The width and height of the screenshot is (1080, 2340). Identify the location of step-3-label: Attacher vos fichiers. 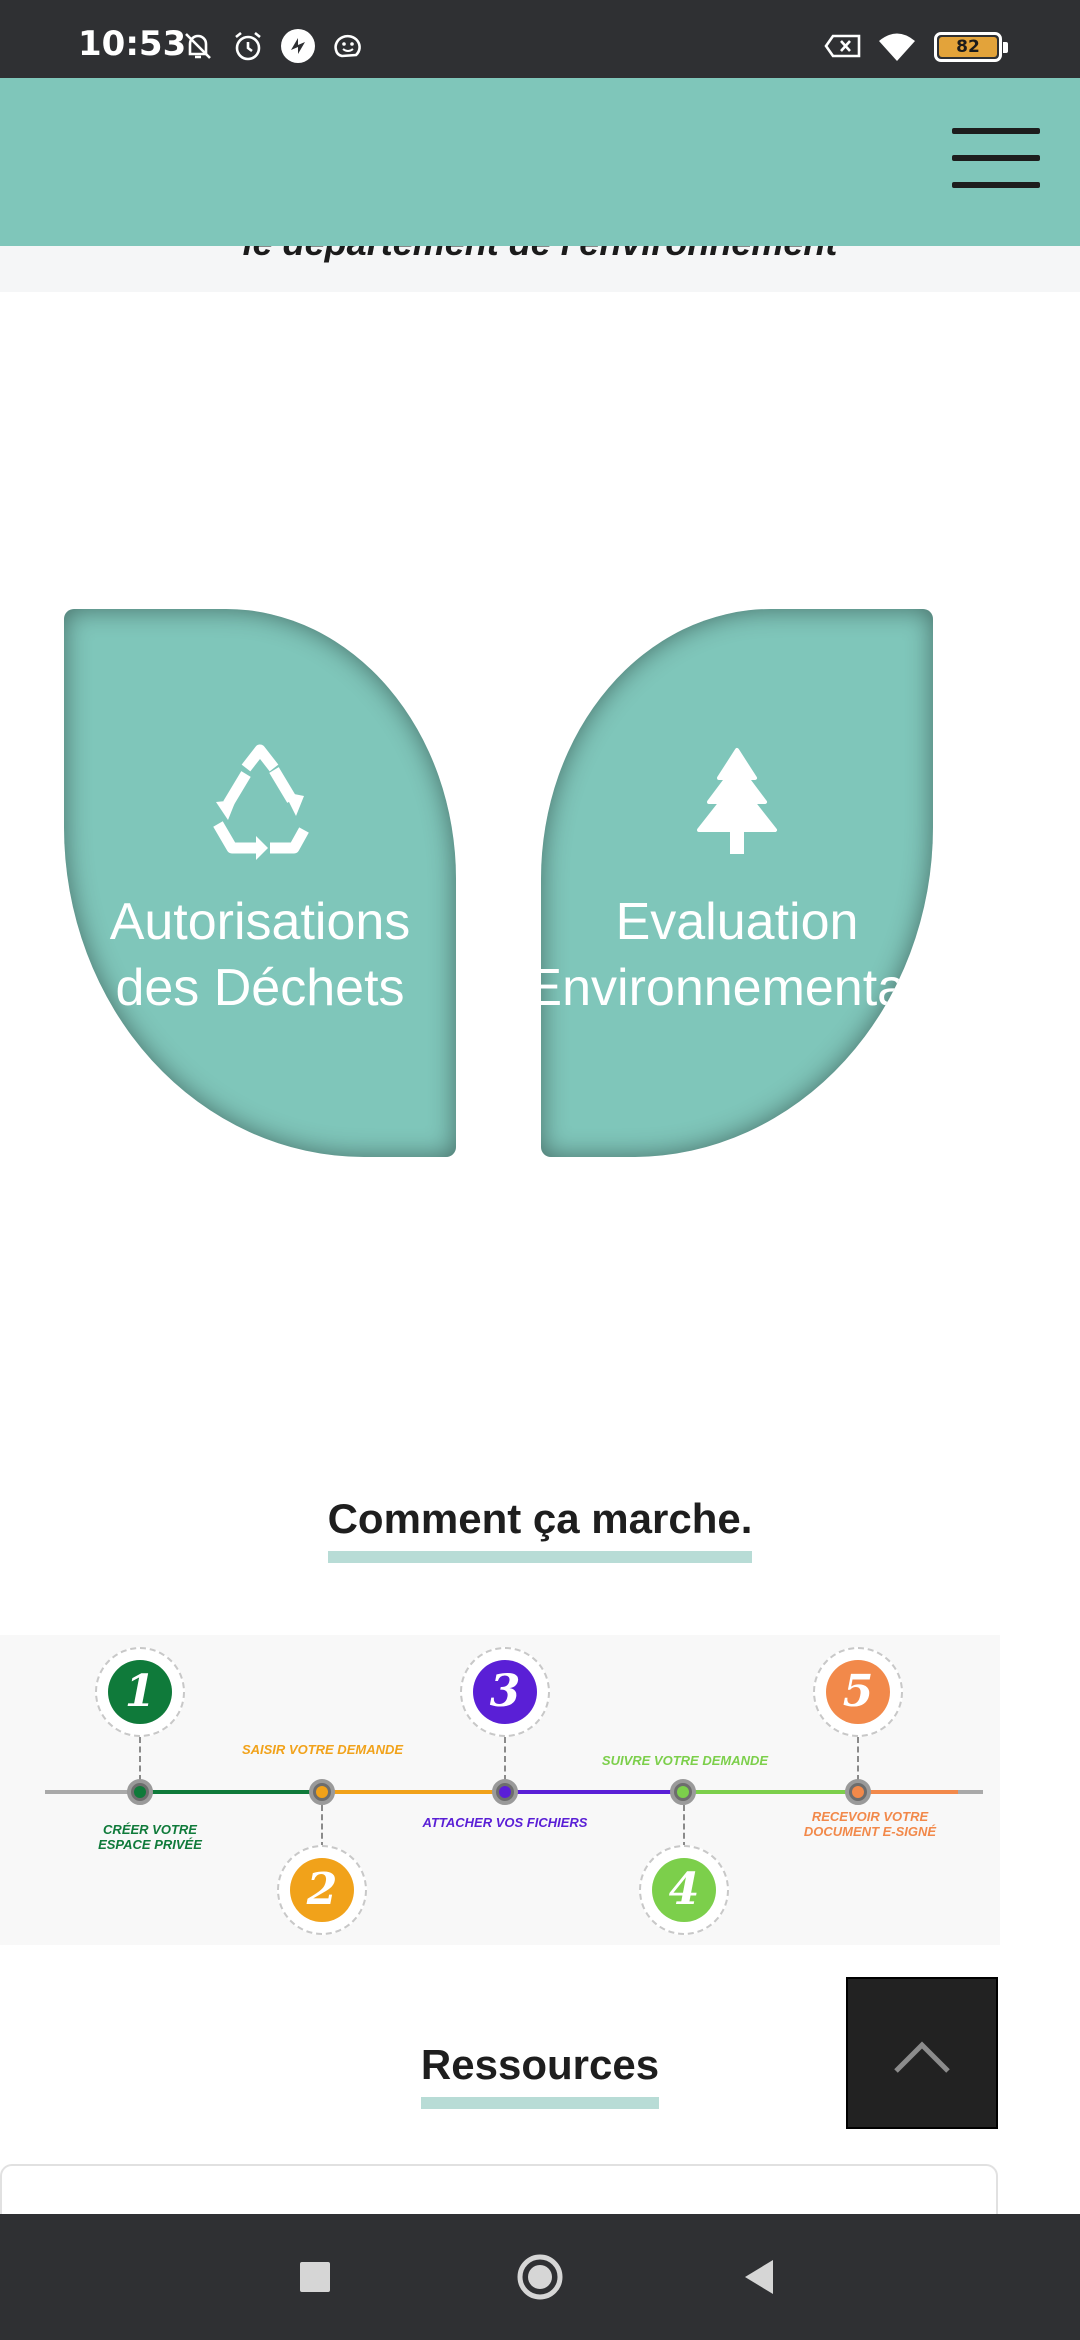
(505, 1822).